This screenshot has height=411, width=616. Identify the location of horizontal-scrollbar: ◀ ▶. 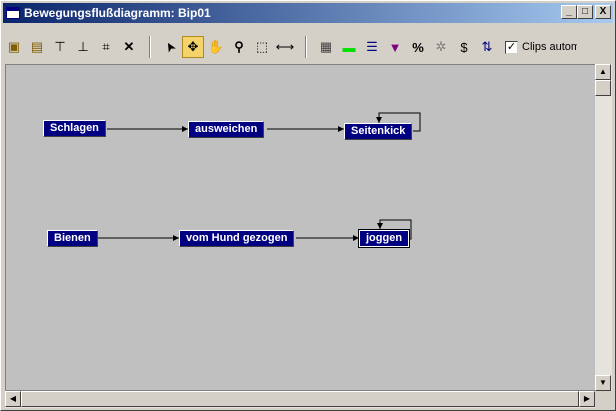
(300, 399).